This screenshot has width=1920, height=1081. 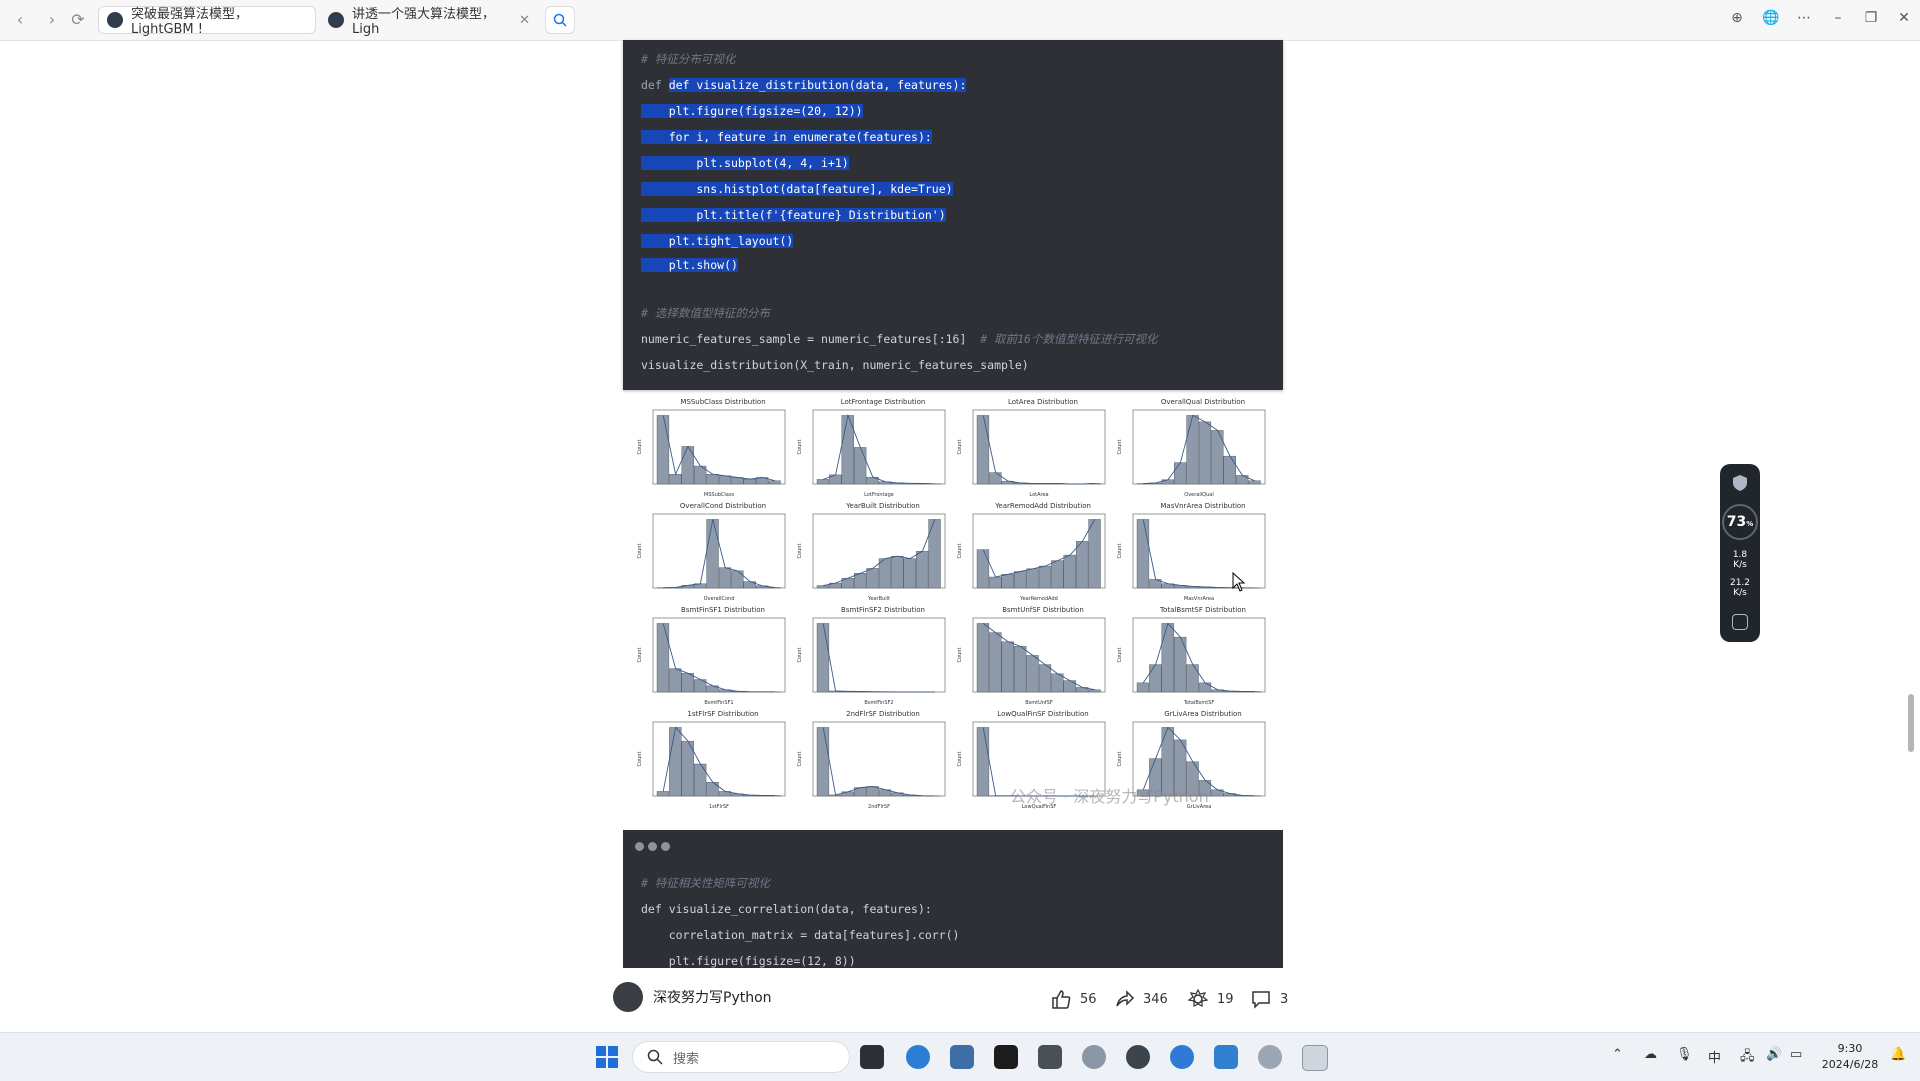 I want to click on vscode-icon, so click(x=1226, y=1057).